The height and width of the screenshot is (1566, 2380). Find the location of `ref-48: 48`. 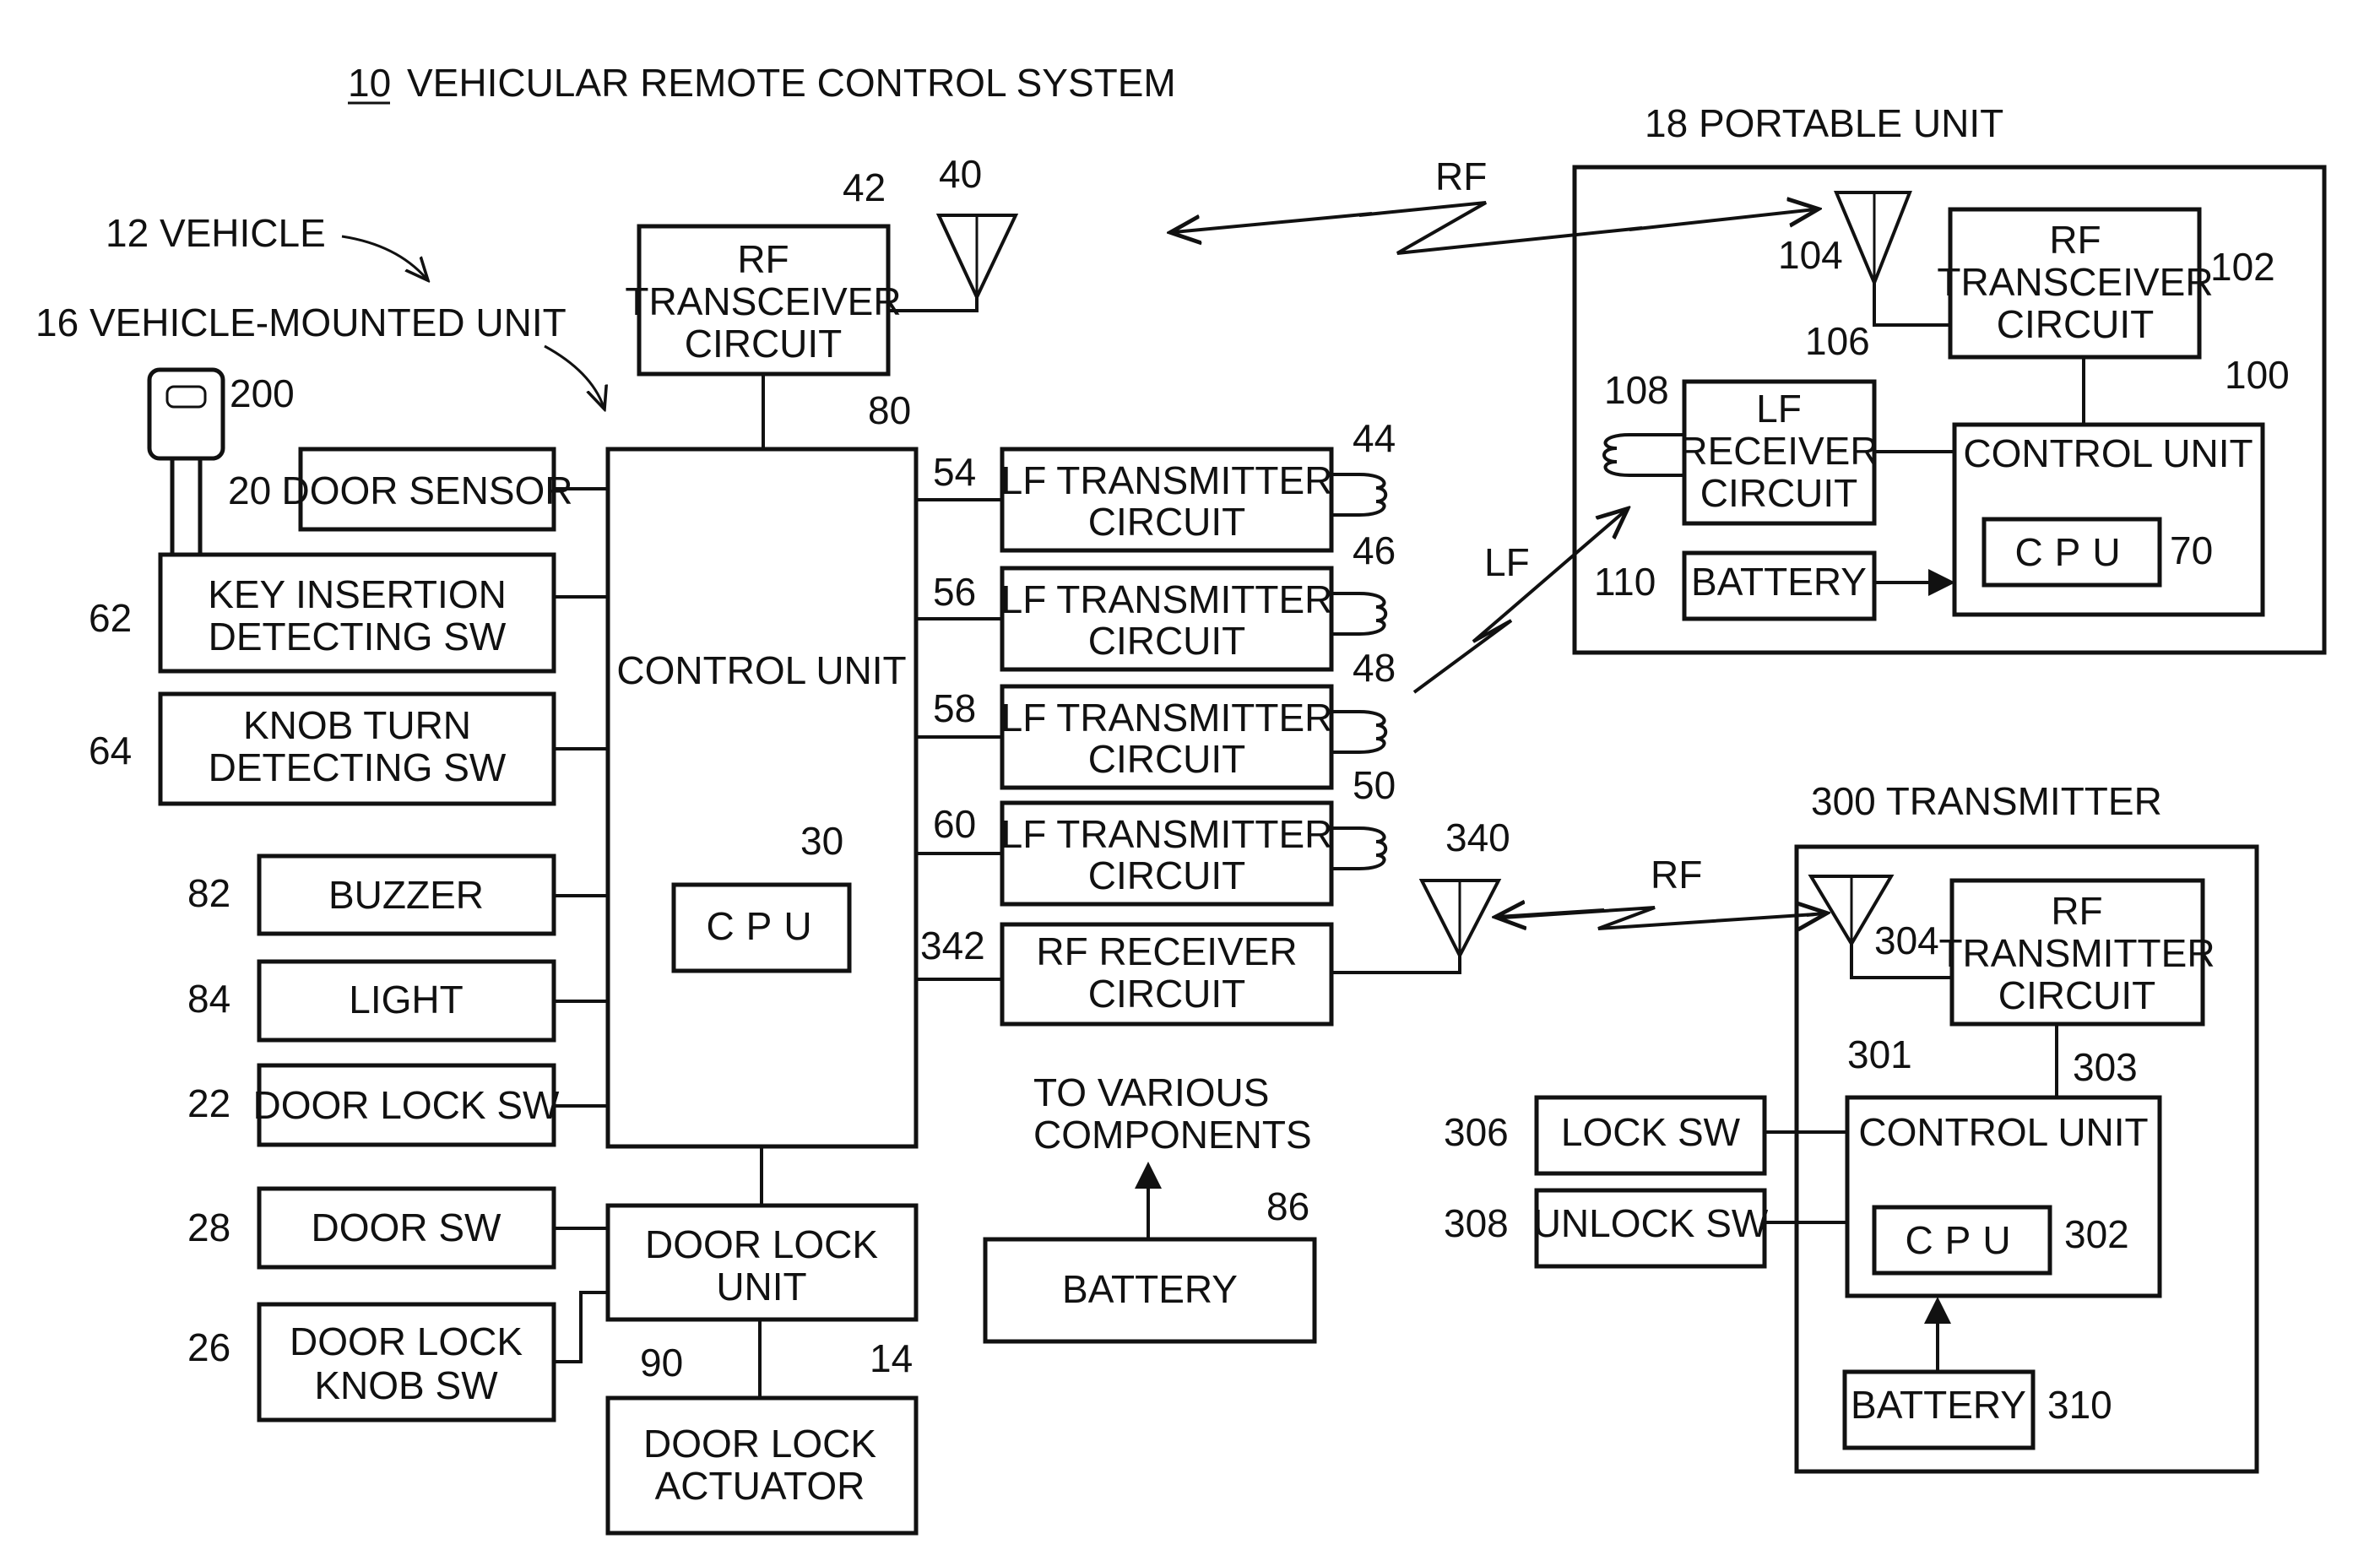

ref-48: 48 is located at coordinates (1374, 668).